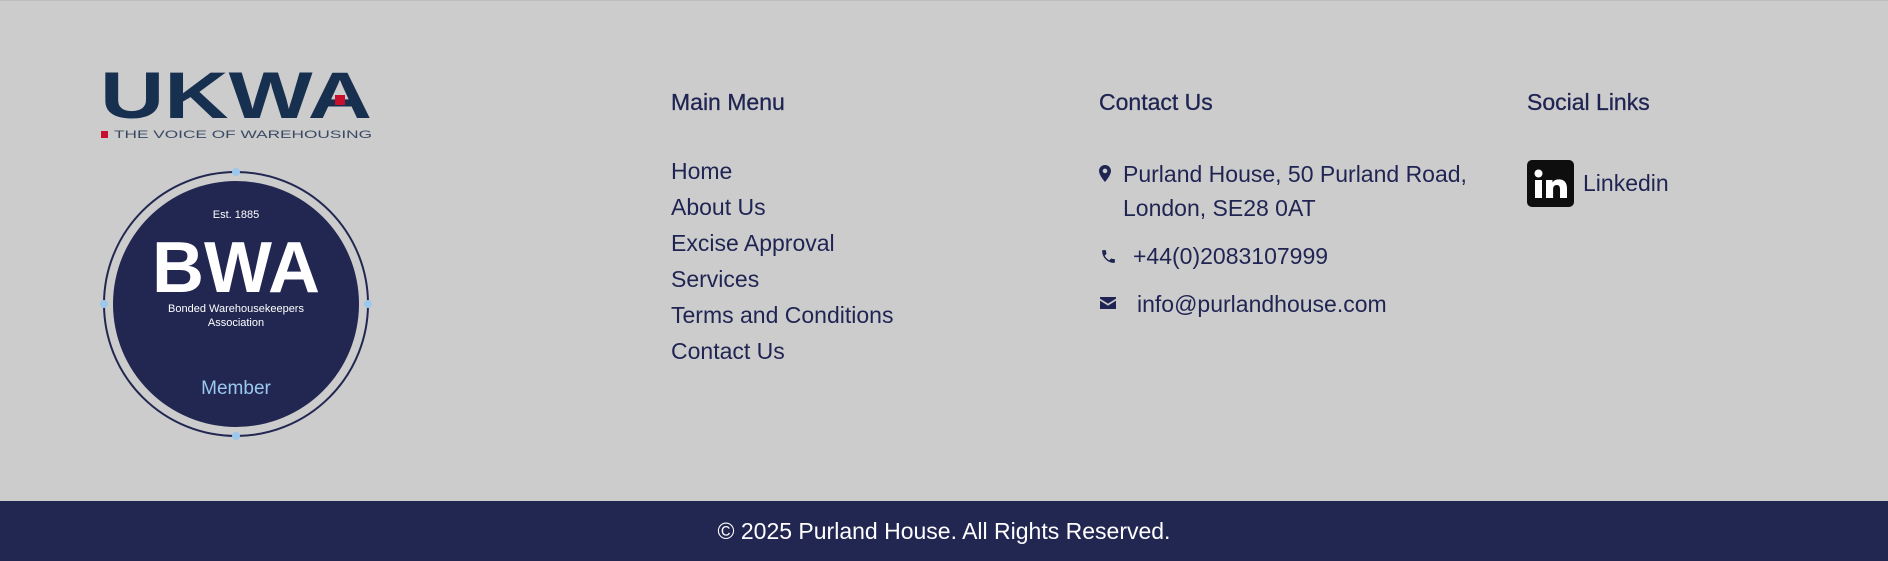 This screenshot has height=561, width=1888. I want to click on menu-link-services: Services, so click(715, 279).